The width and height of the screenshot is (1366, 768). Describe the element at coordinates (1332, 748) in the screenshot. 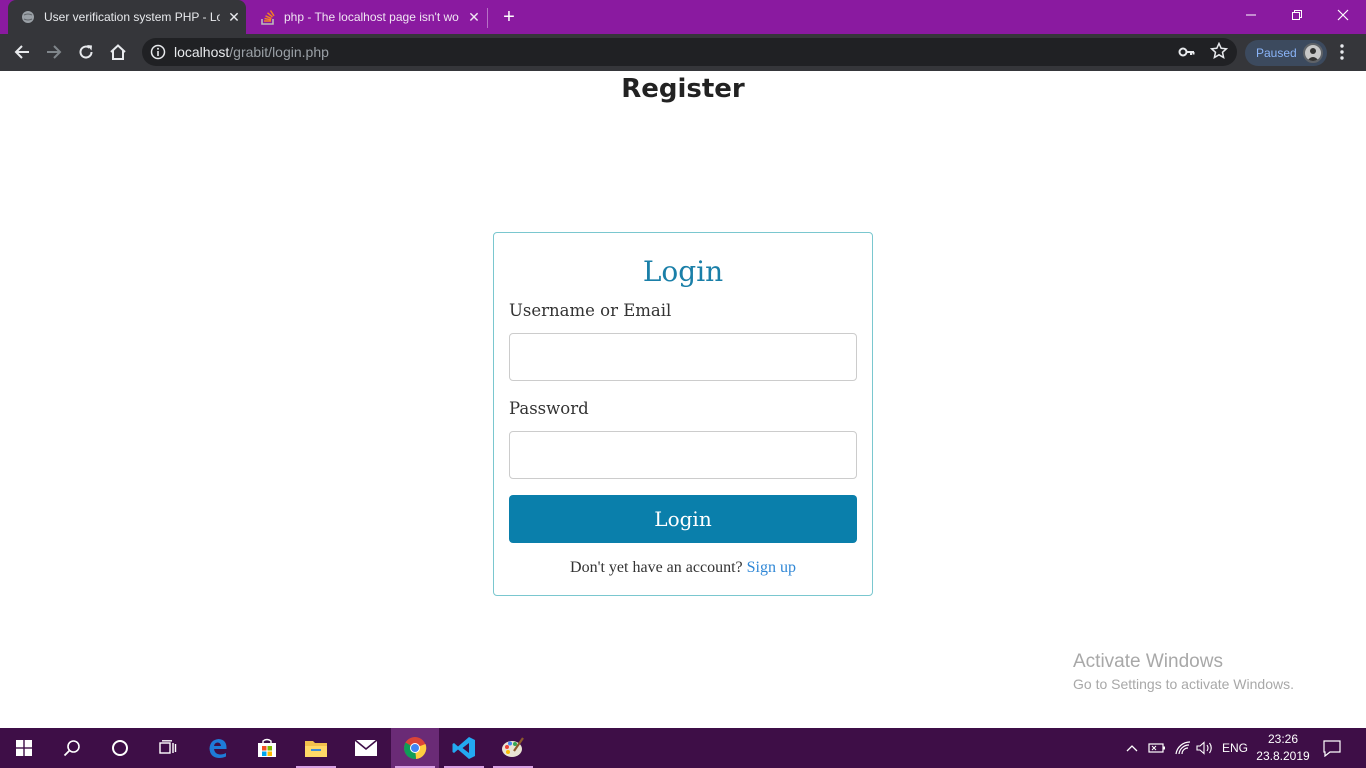

I see `action-center-icon` at that location.